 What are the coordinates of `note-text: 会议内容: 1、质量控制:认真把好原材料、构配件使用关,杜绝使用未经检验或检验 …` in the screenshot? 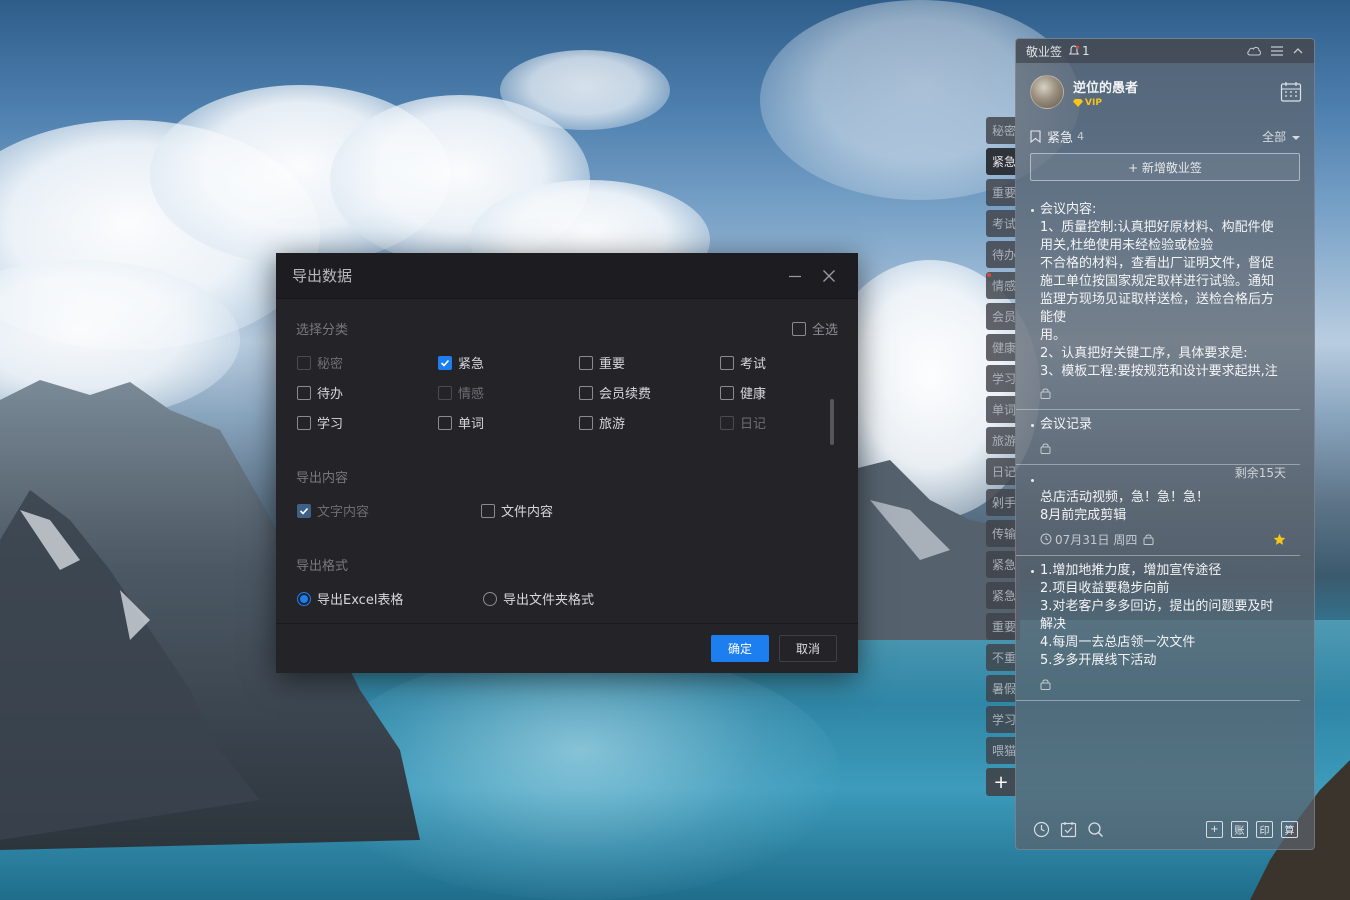 It's located at (1159, 290).